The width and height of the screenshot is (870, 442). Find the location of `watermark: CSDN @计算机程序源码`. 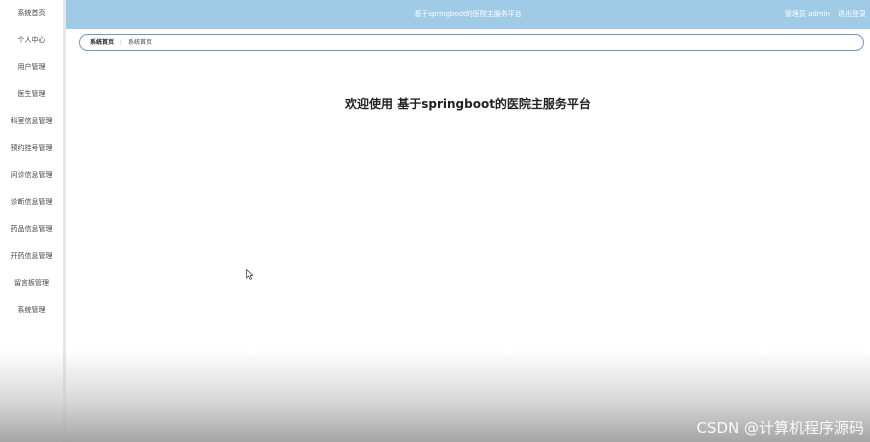

watermark: CSDN @计算机程序源码 is located at coordinates (780, 428).